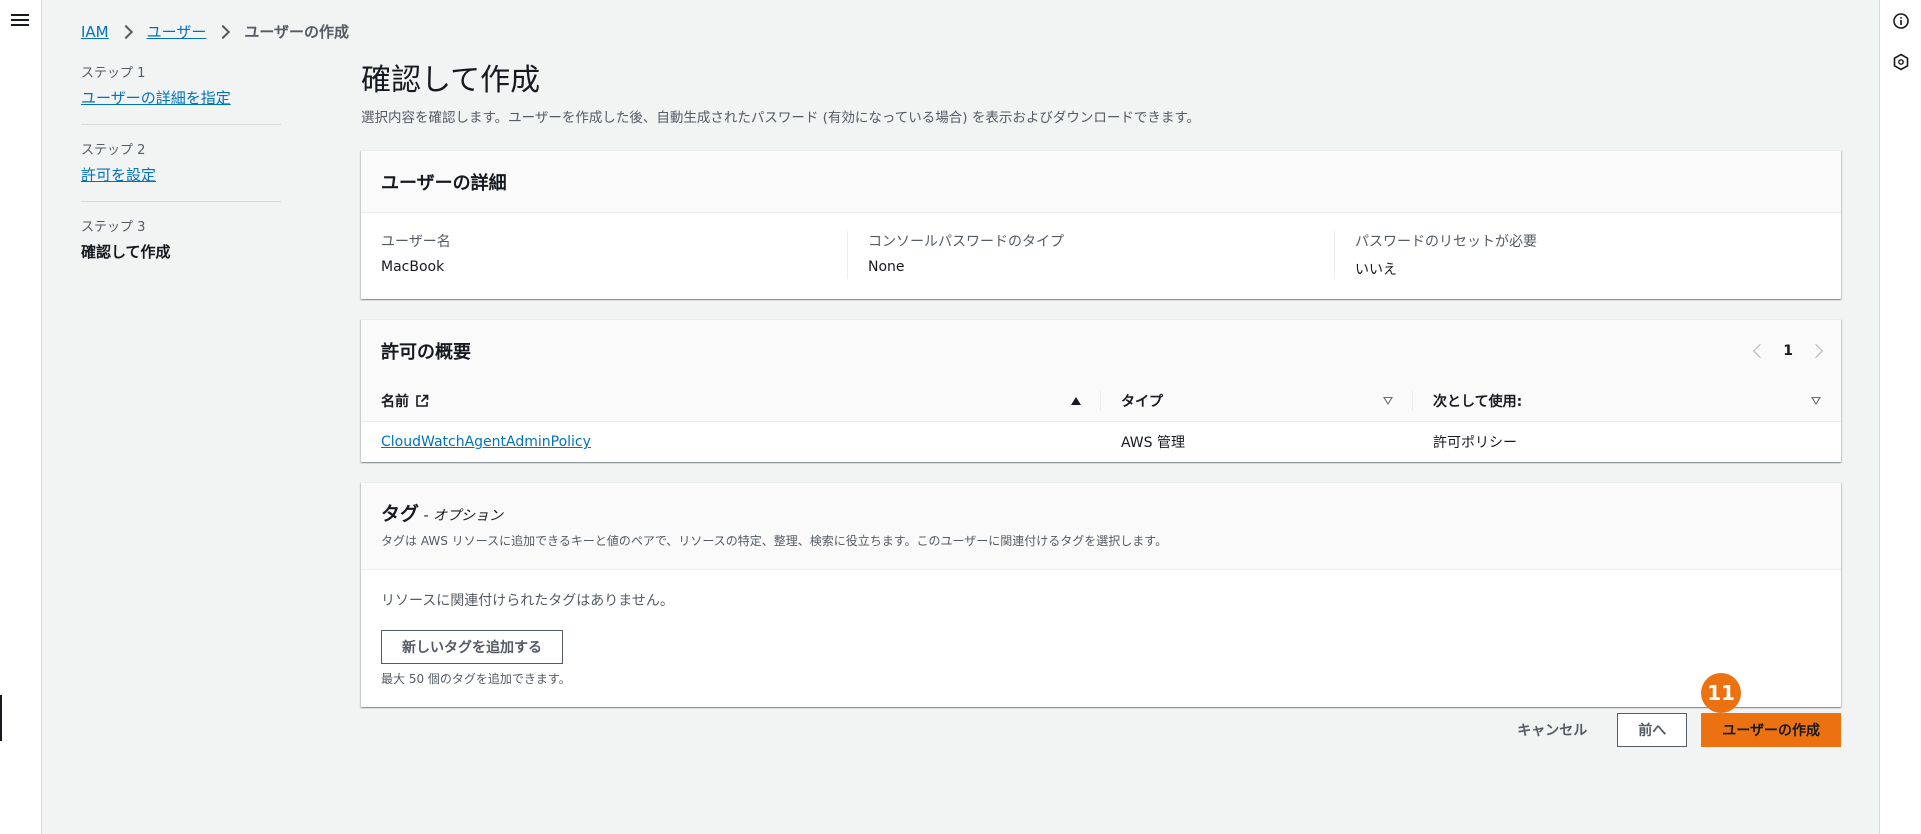 The height and width of the screenshot is (834, 1921). What do you see at coordinates (113, 150) in the screenshot?
I see `step-number: ステップ 2` at bounding box center [113, 150].